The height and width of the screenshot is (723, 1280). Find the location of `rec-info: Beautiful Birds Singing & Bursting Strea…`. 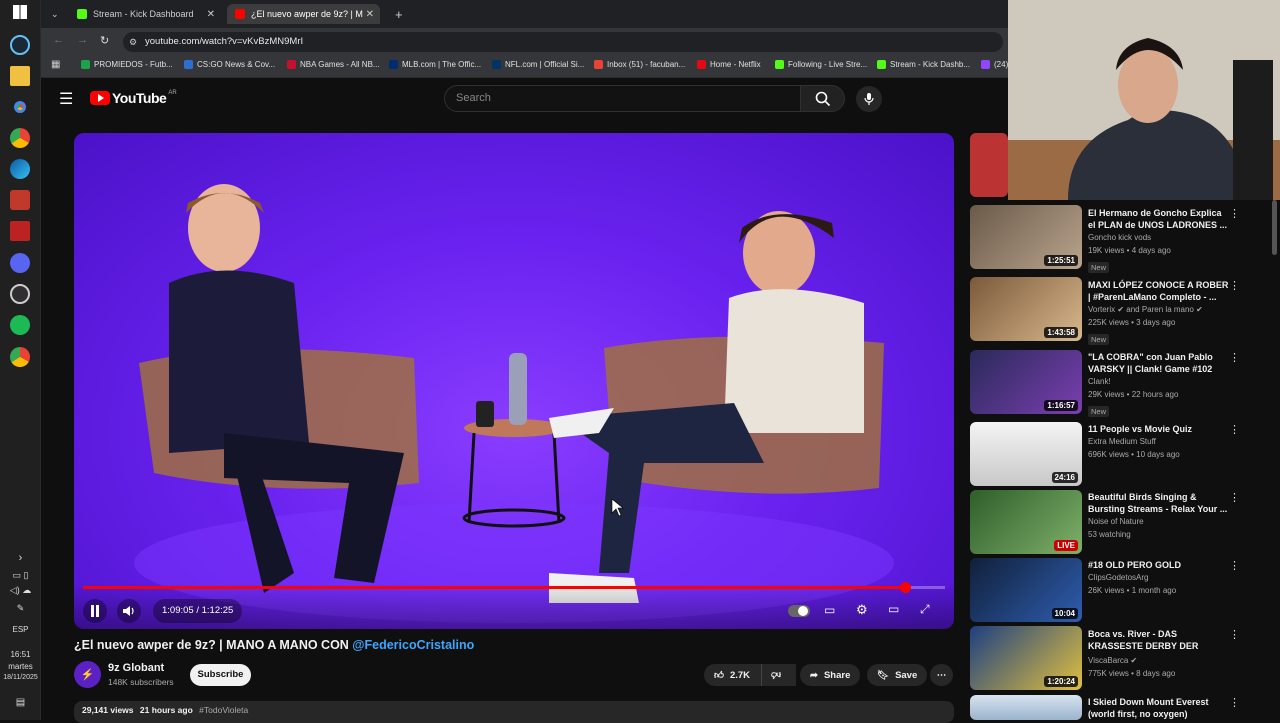

rec-info: Beautiful Birds Singing & Bursting Strea… is located at coordinates (1159, 516).